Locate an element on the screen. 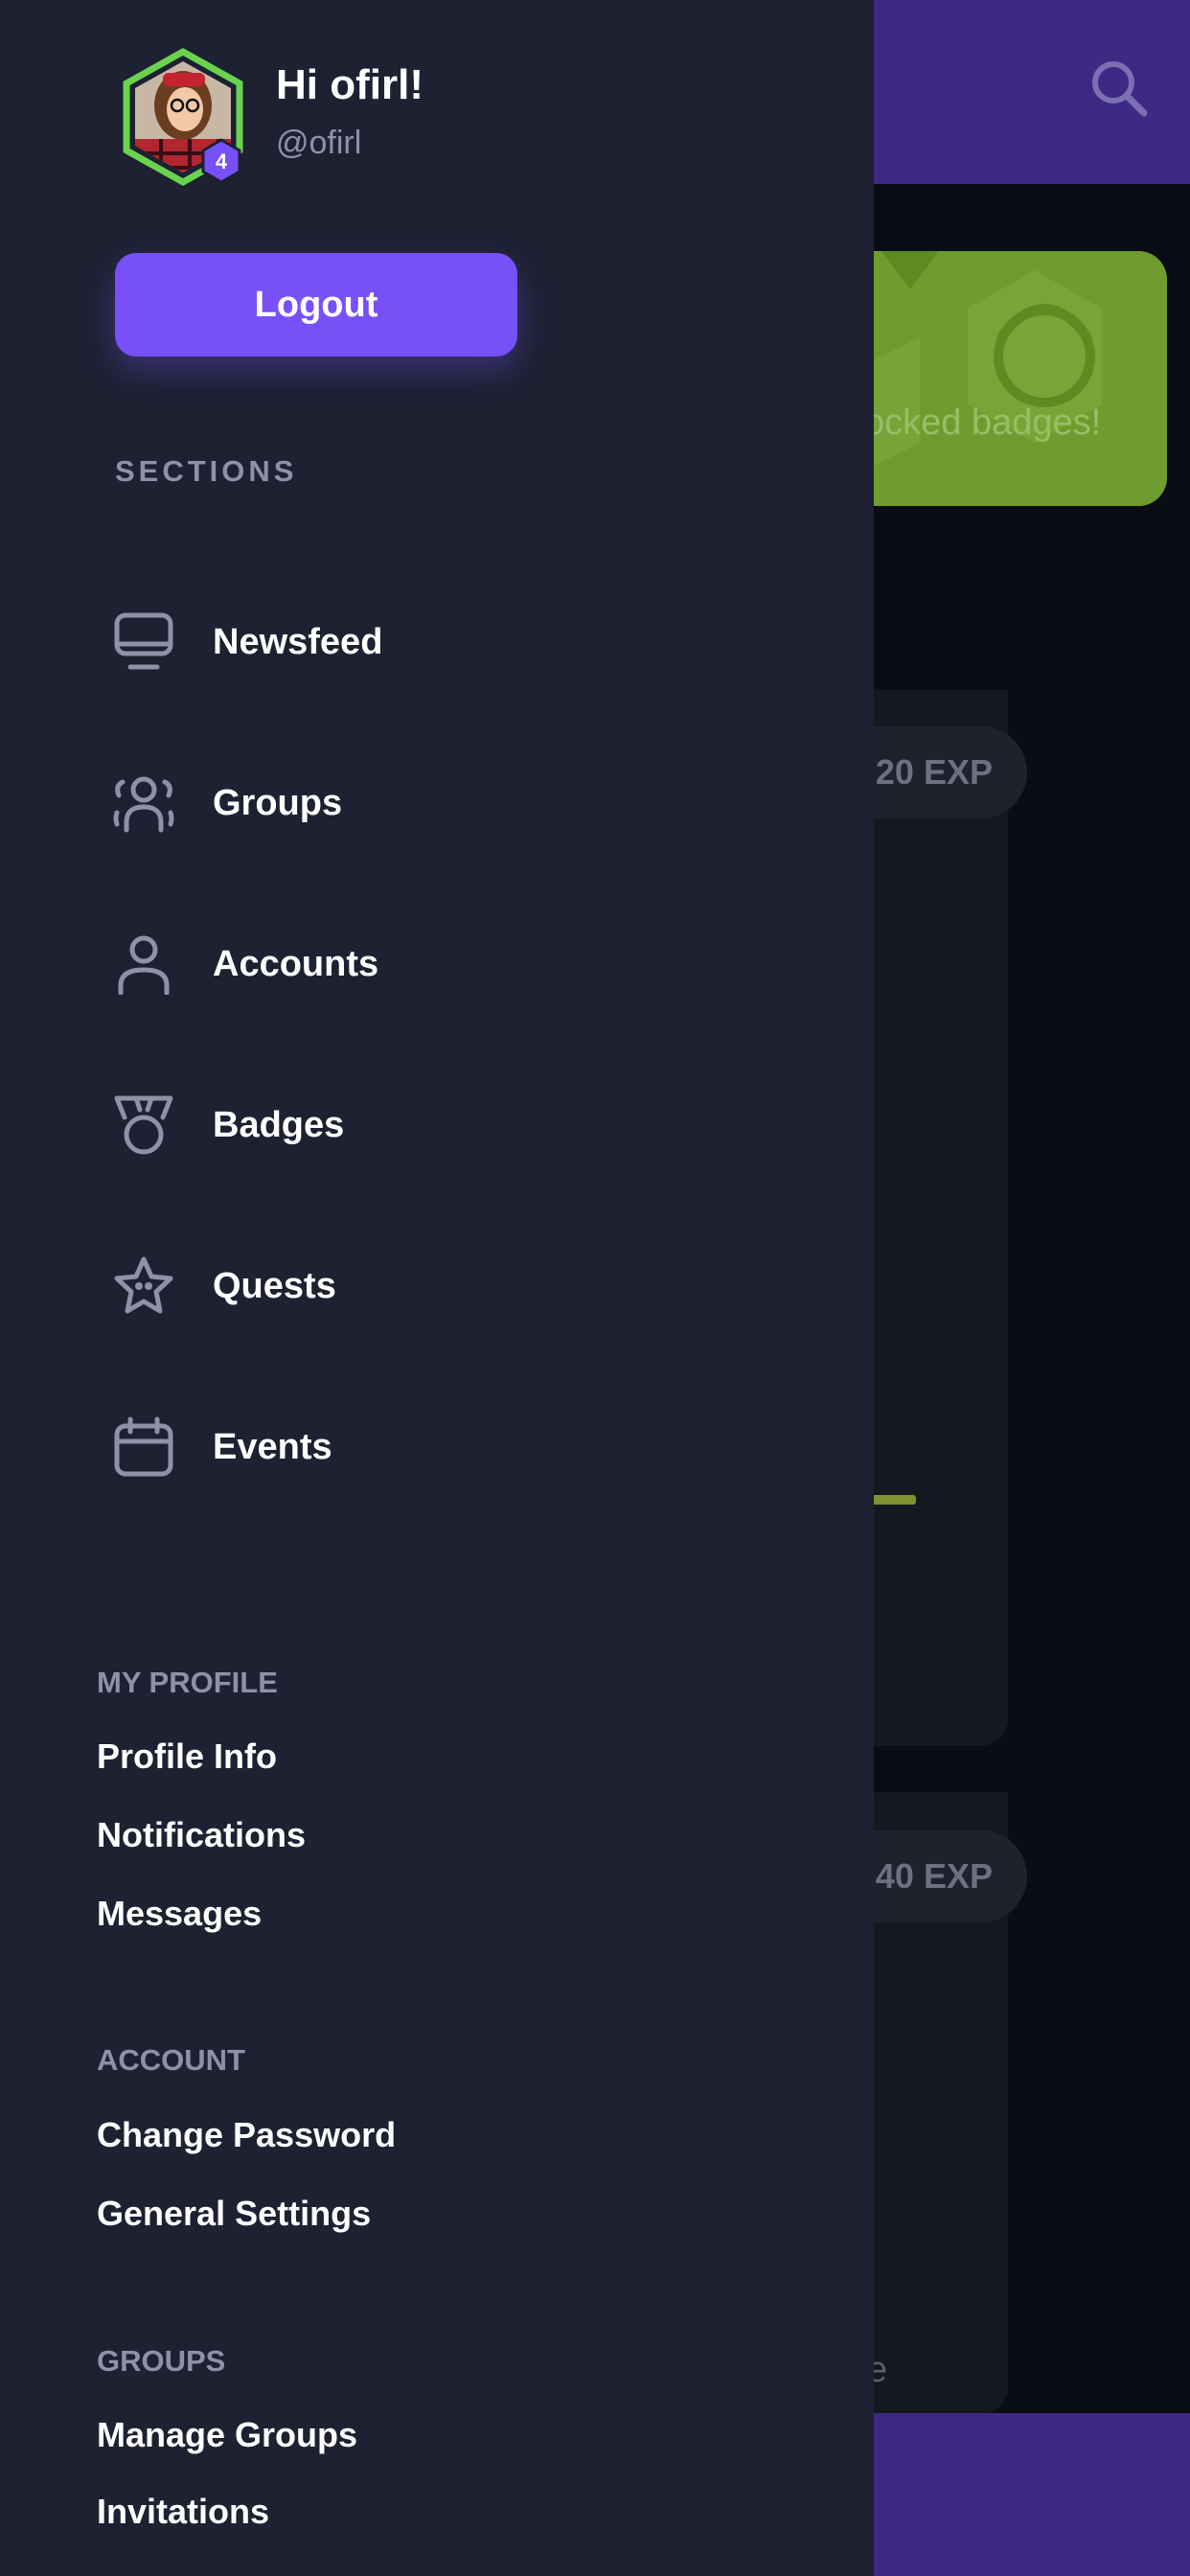 The image size is (1190, 2576). nav-item-label: Accounts is located at coordinates (296, 963).